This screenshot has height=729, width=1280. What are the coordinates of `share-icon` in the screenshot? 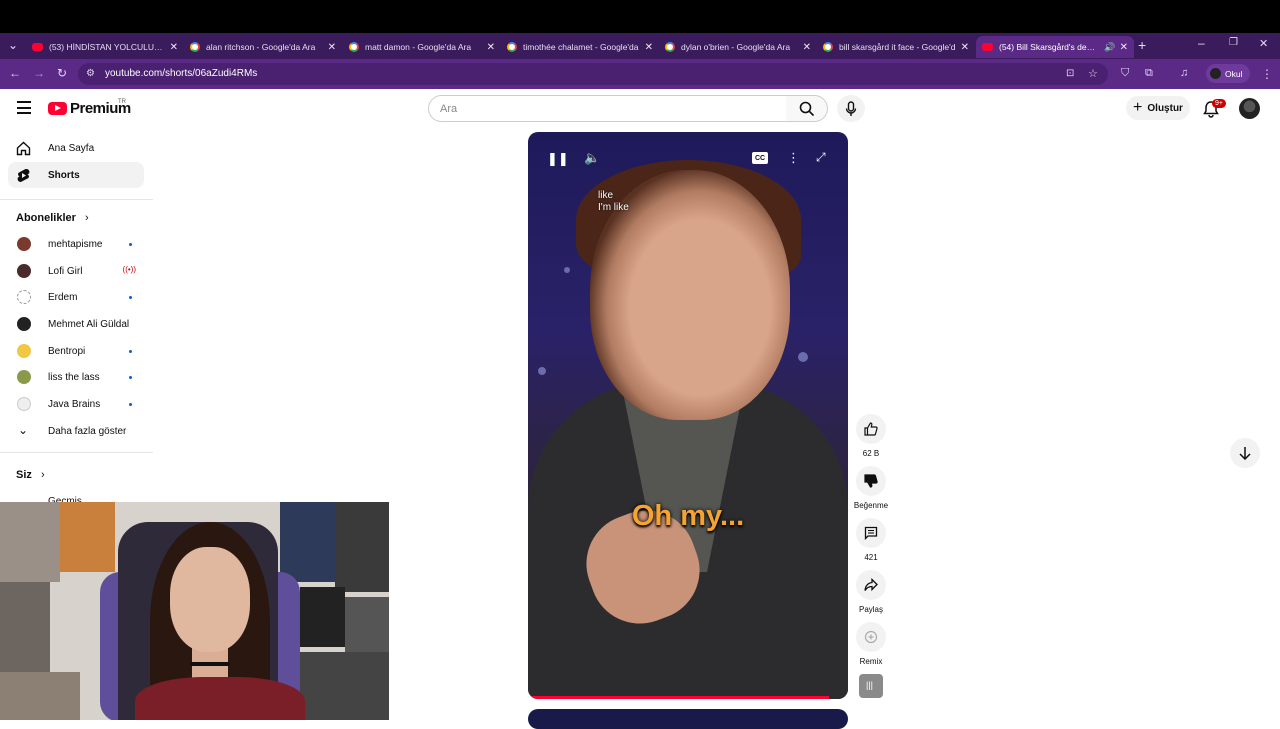 It's located at (871, 585).